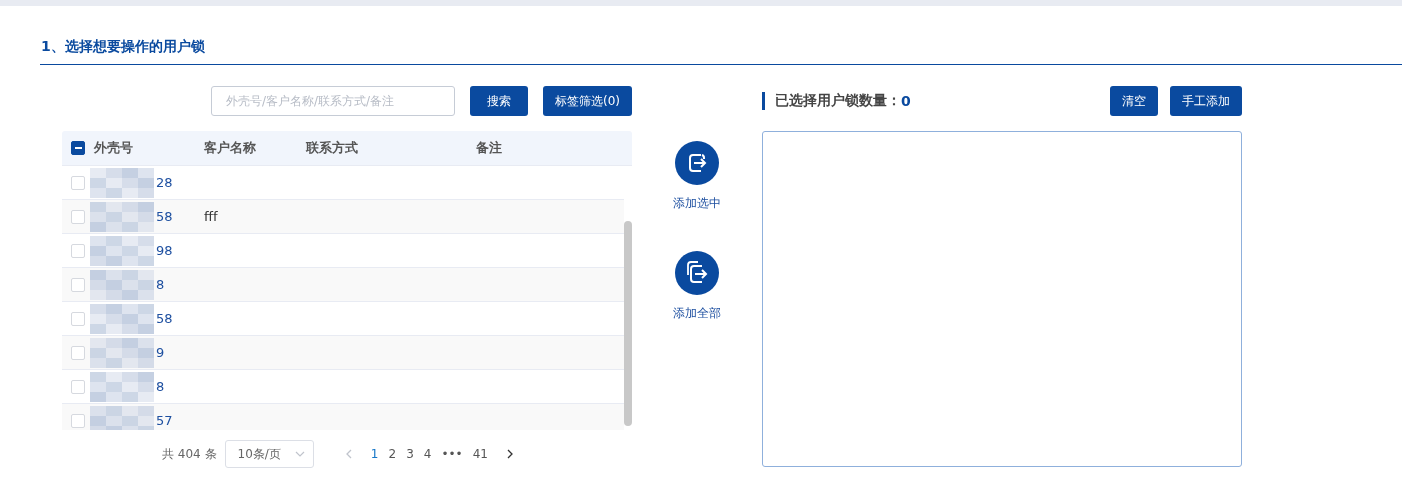 This screenshot has width=1402, height=487. I want to click on page-number: 4, so click(427, 454).